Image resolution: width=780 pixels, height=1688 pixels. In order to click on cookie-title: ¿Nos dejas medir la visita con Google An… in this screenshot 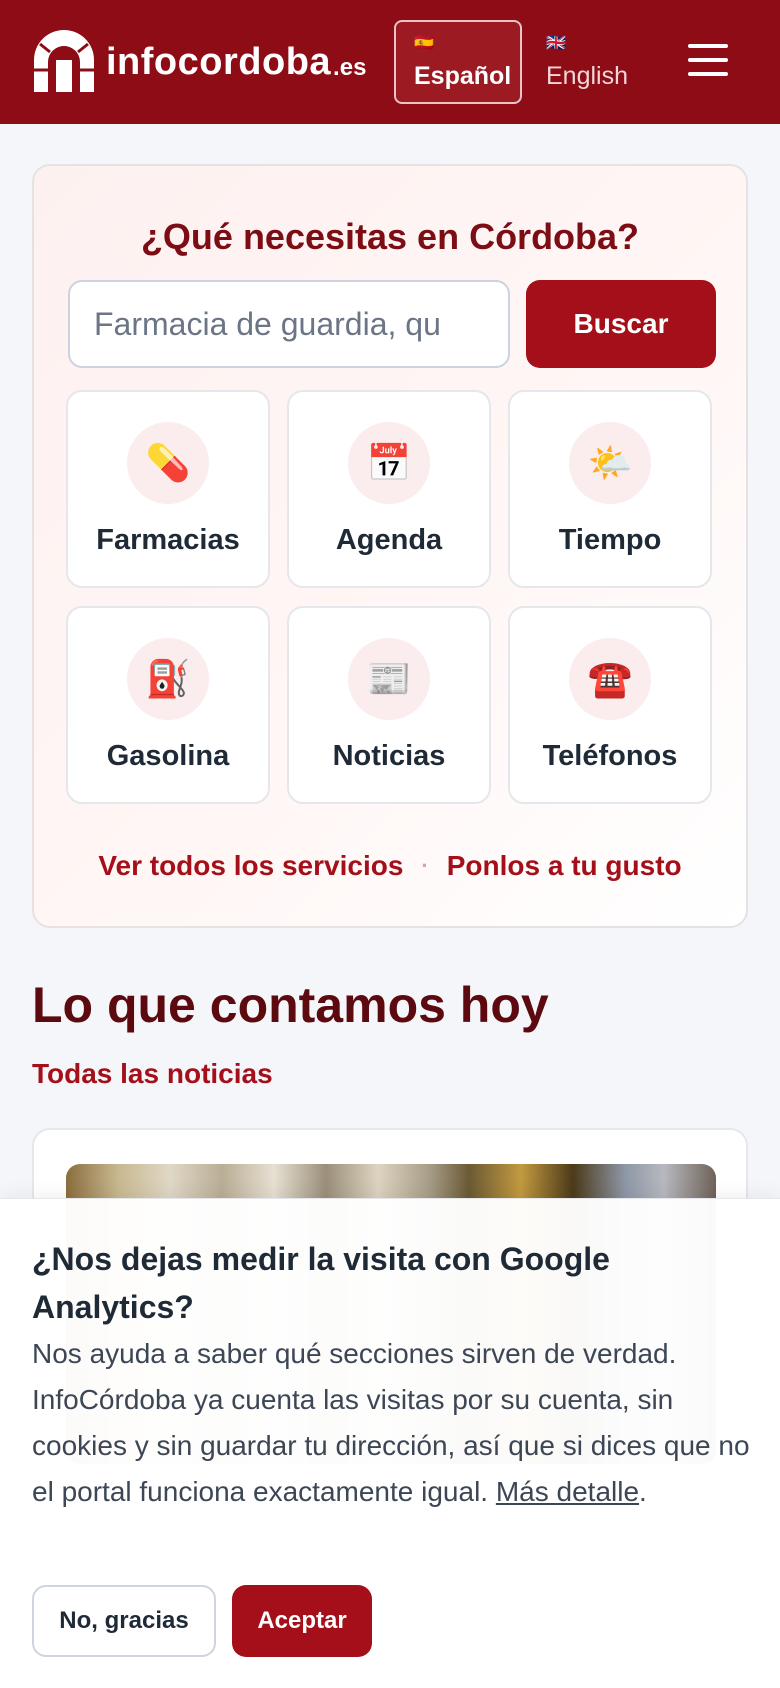, I will do `click(321, 1283)`.